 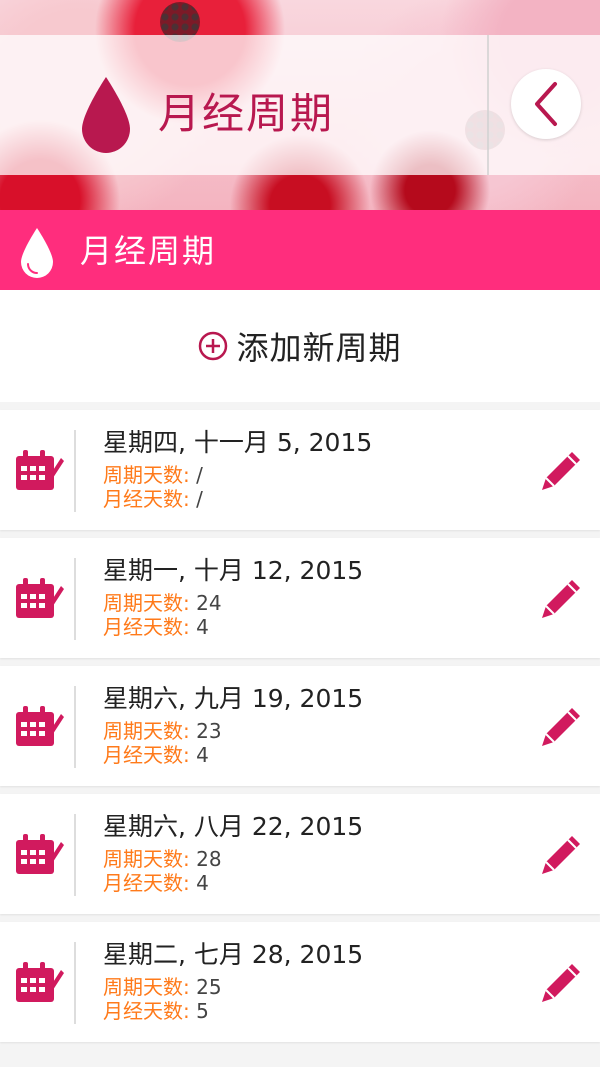 What do you see at coordinates (300, 470) in the screenshot?
I see `cycle-list-item: 星期四, 十一月 5, 2015 周期天数: / 月经天数: /` at bounding box center [300, 470].